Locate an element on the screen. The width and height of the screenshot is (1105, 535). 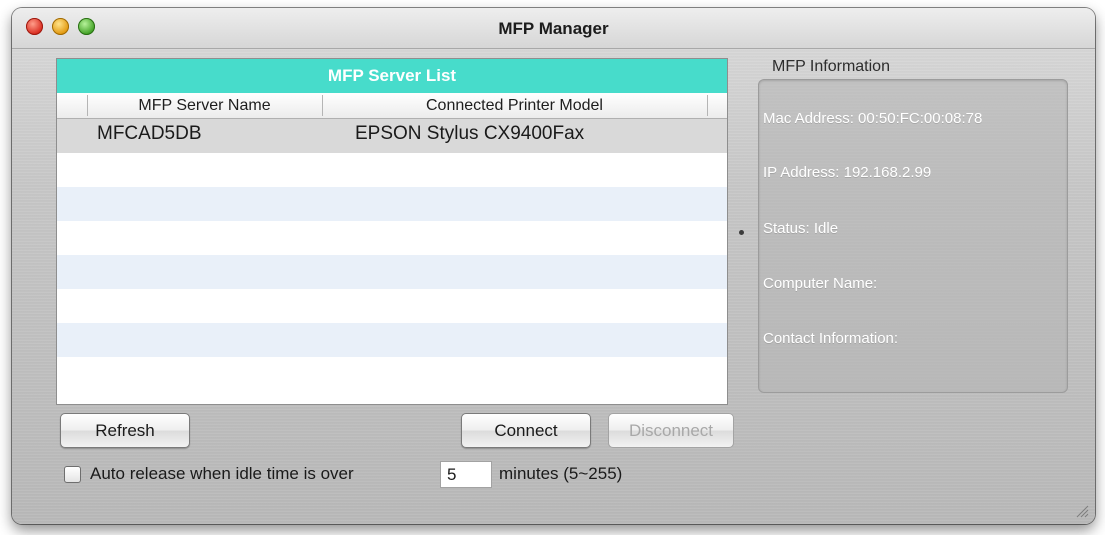
minutes-range-label: minutes (5~255) is located at coordinates (561, 473).